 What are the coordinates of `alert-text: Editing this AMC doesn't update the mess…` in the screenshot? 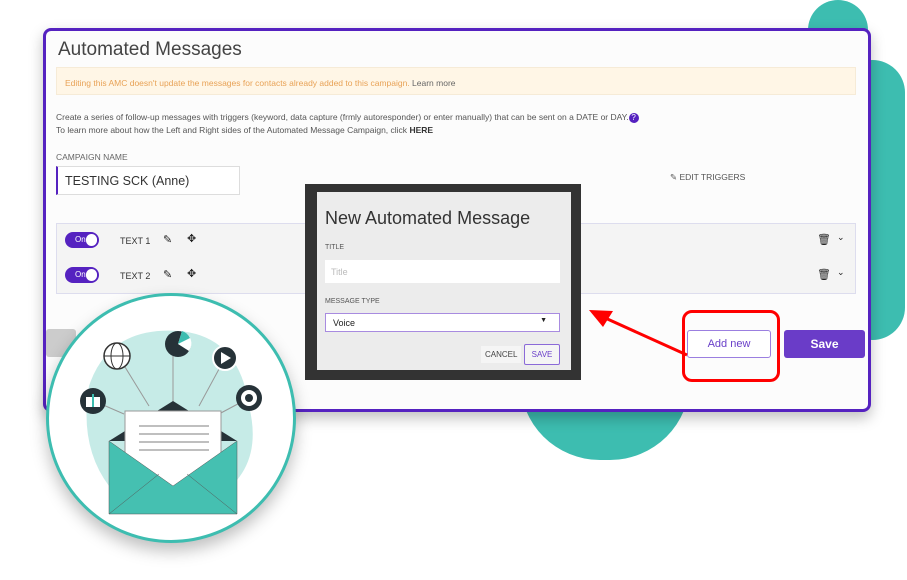 It's located at (237, 83).